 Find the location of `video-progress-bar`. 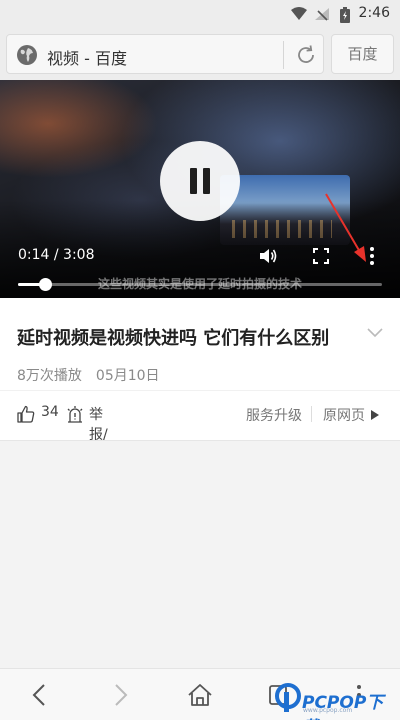

video-progress-bar is located at coordinates (200, 284).